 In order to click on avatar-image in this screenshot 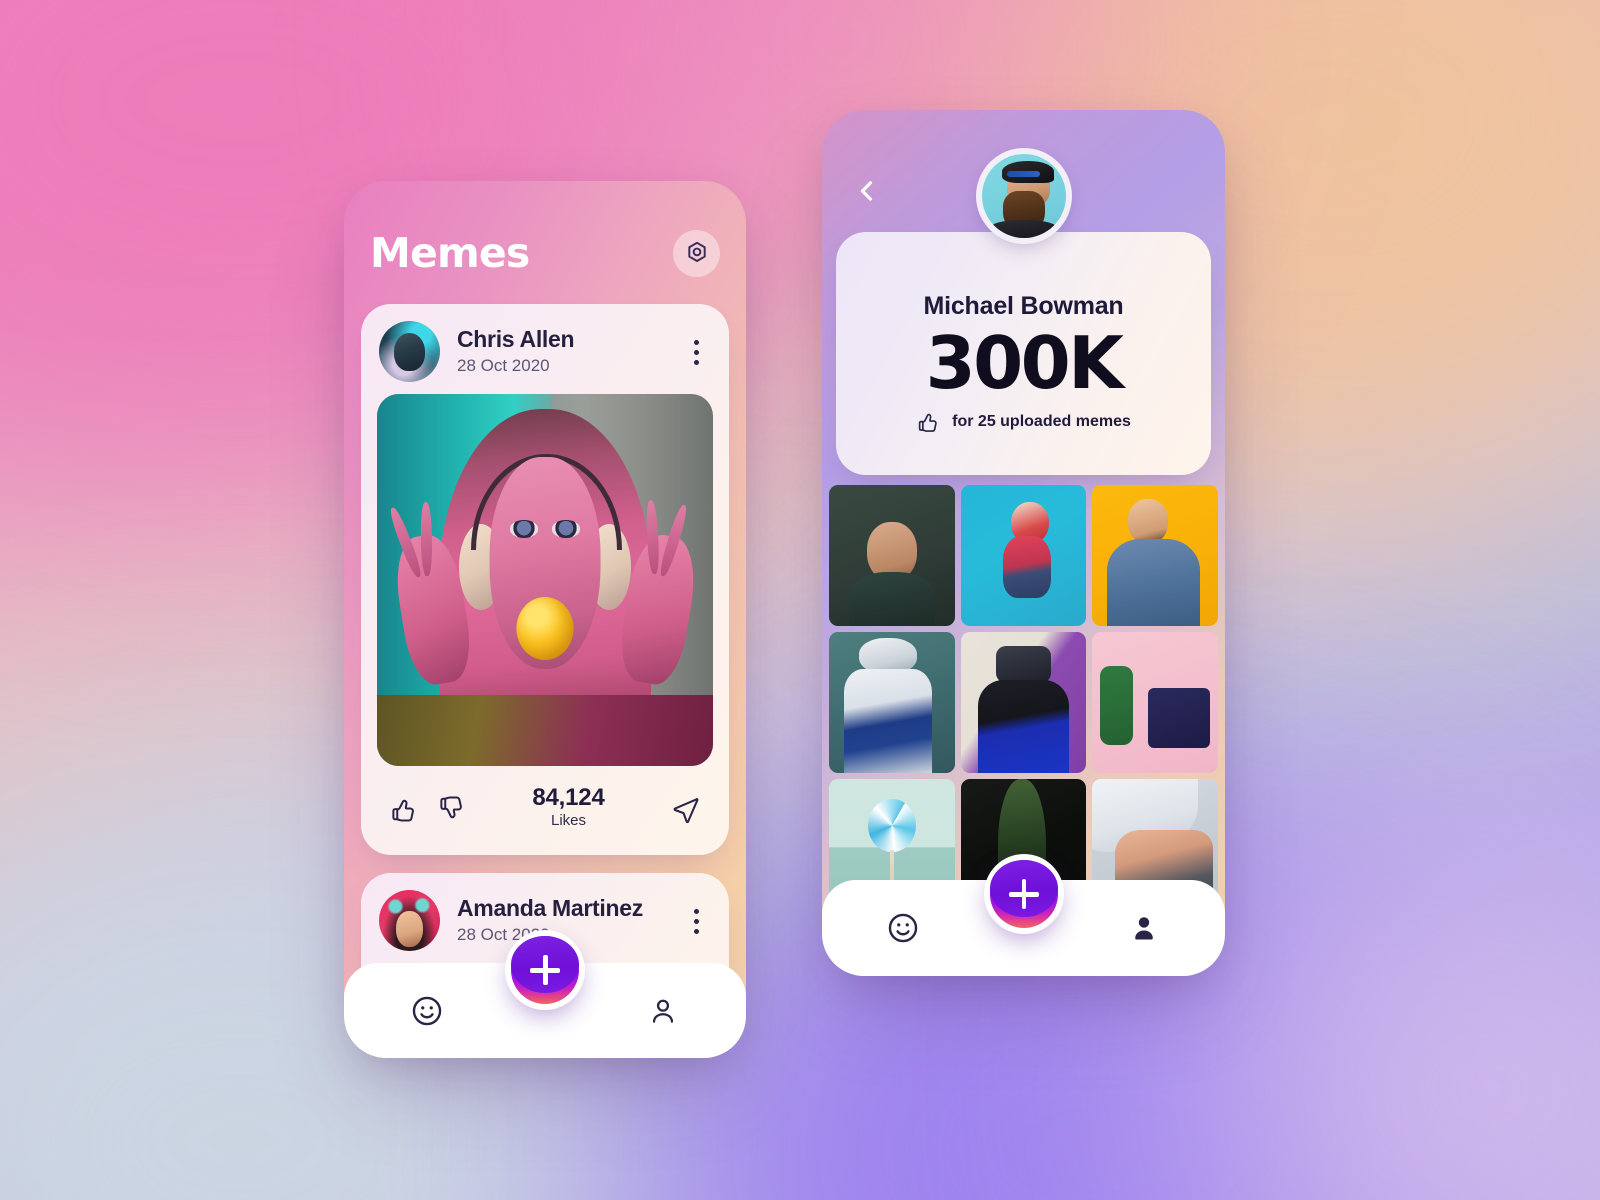, I will do `click(1023, 196)`.